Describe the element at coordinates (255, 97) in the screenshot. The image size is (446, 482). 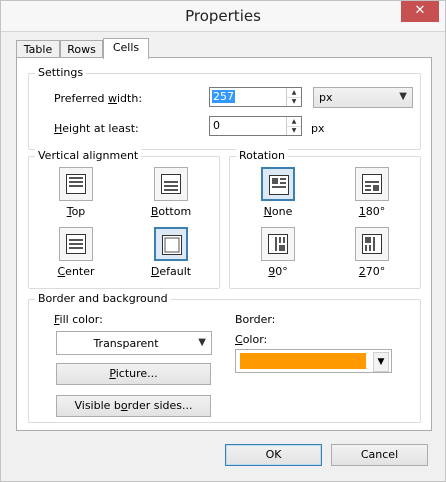
I see `preferred-width-input: 257 ▲ ▼` at that location.